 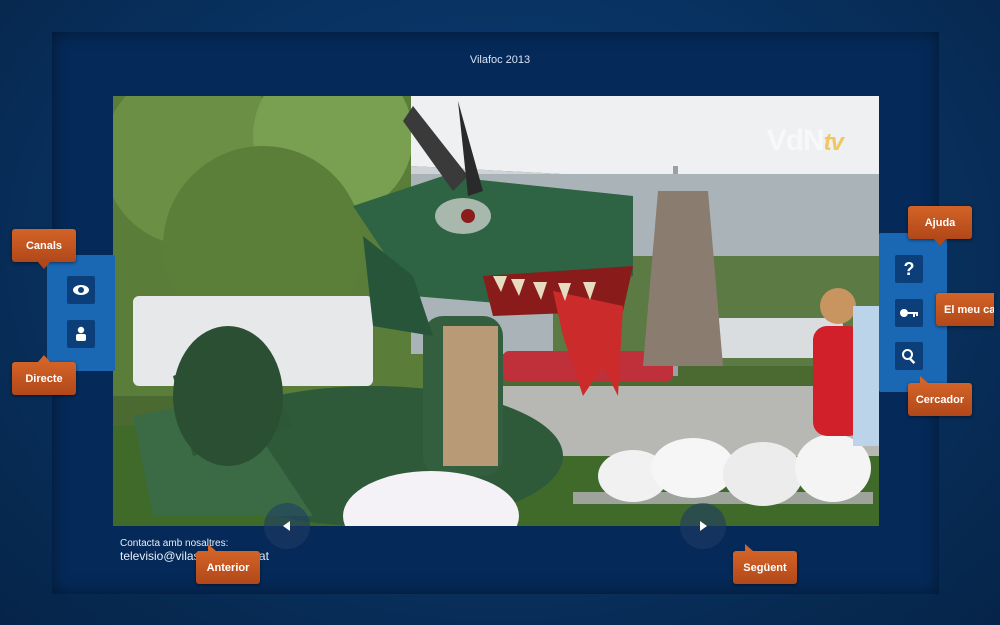 I want to click on left-side-panel, so click(x=81, y=313).